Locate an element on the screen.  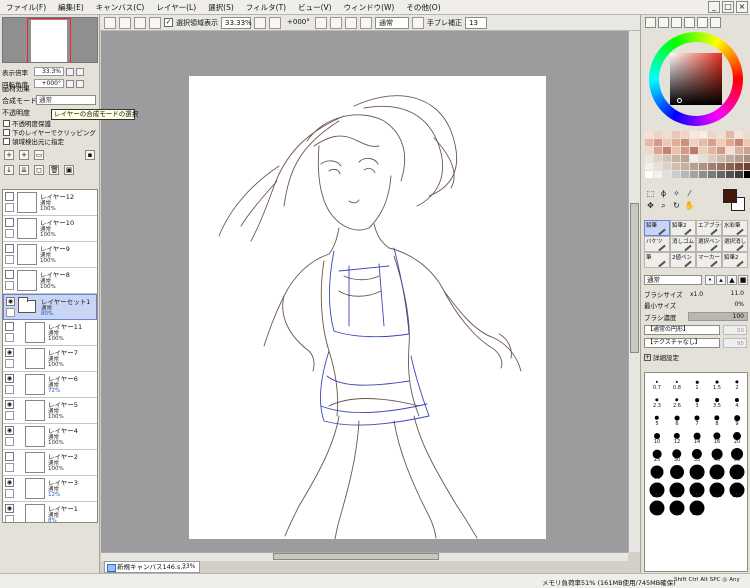
size-cell: 2.3 is located at coordinates (657, 401).